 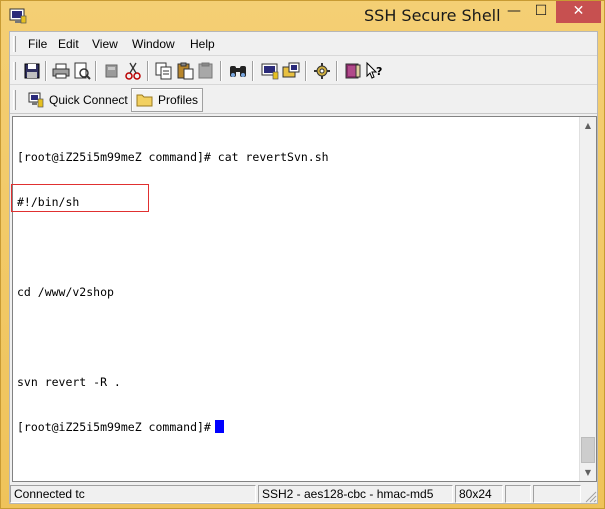 What do you see at coordinates (270, 71) in the screenshot?
I see `new-terminal-icon` at bounding box center [270, 71].